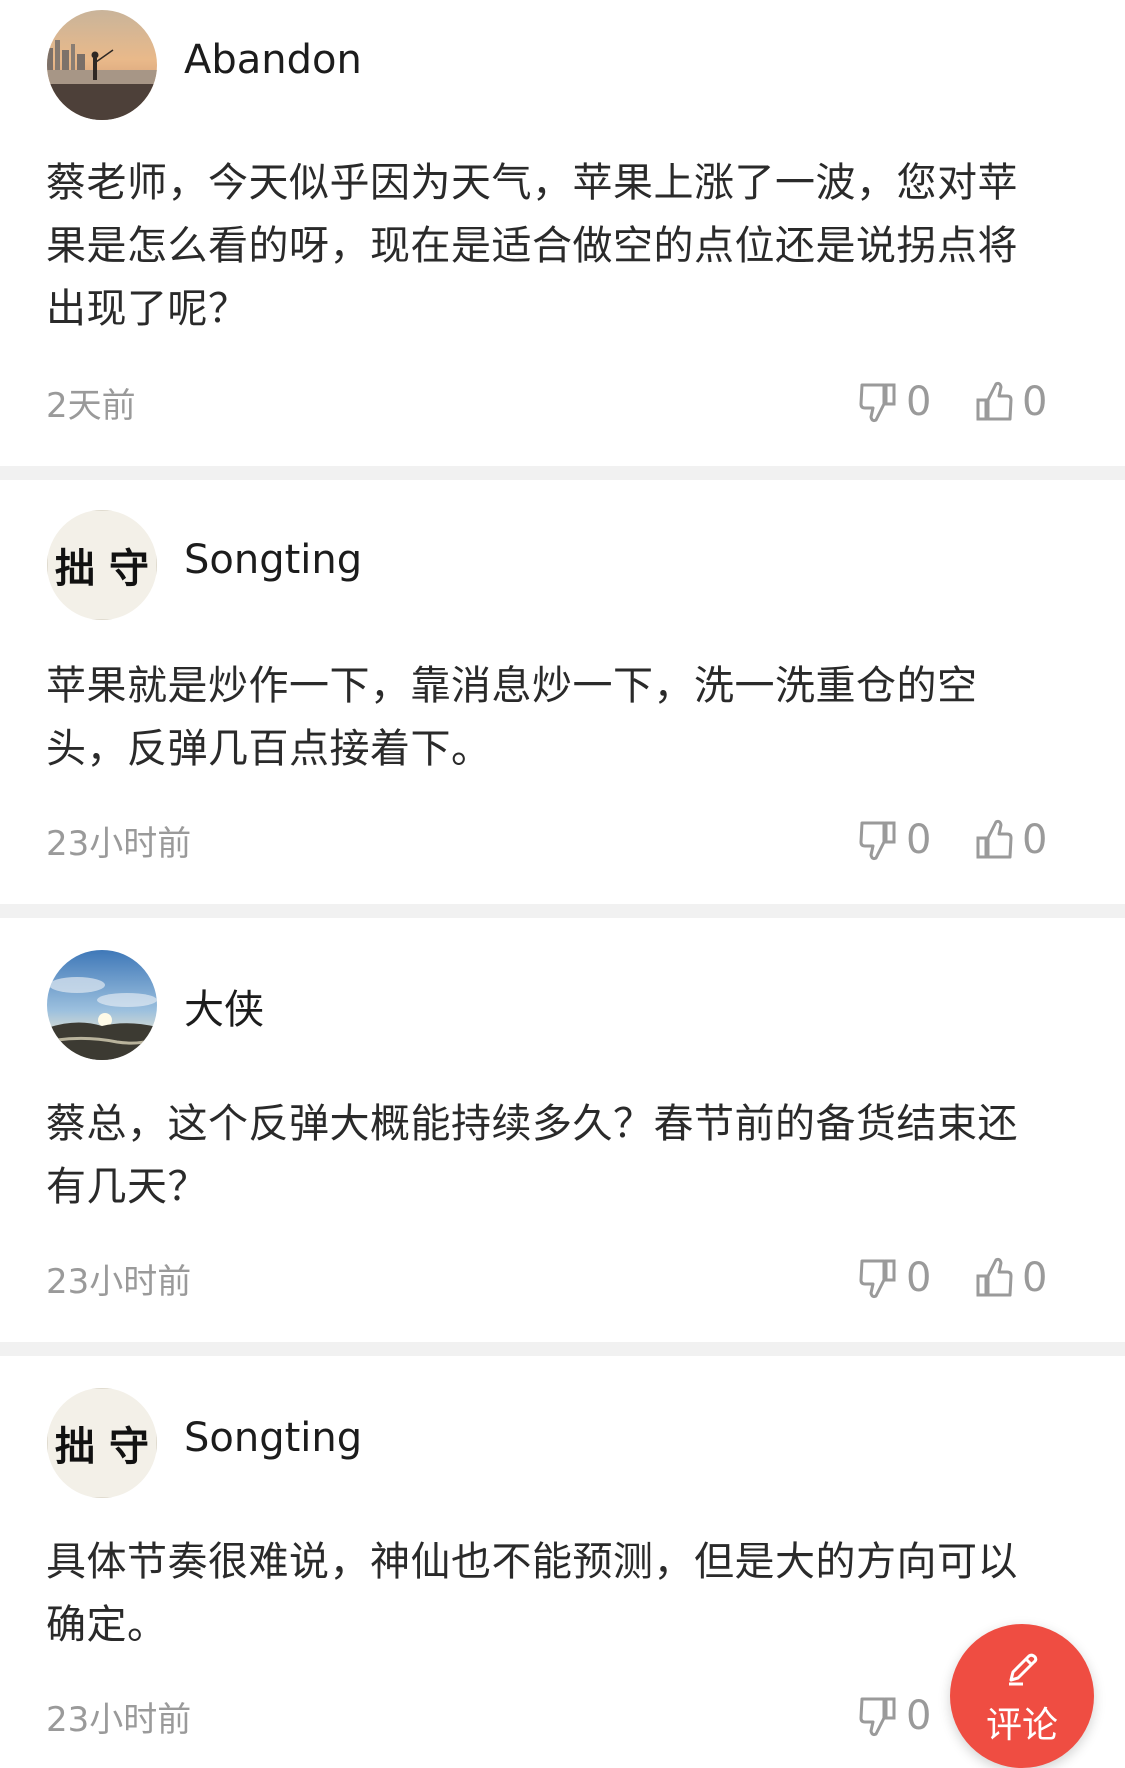 The image size is (1125, 1768). I want to click on comment-text: 苹果就是炒作一下，靠消息炒一下，洗一洗重仓的空头，反弹几百点接着下。, so click(512, 717).